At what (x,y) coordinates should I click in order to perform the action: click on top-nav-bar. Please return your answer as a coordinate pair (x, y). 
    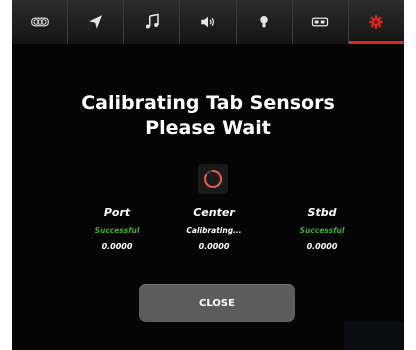
    Looking at the image, I should click on (208, 22).